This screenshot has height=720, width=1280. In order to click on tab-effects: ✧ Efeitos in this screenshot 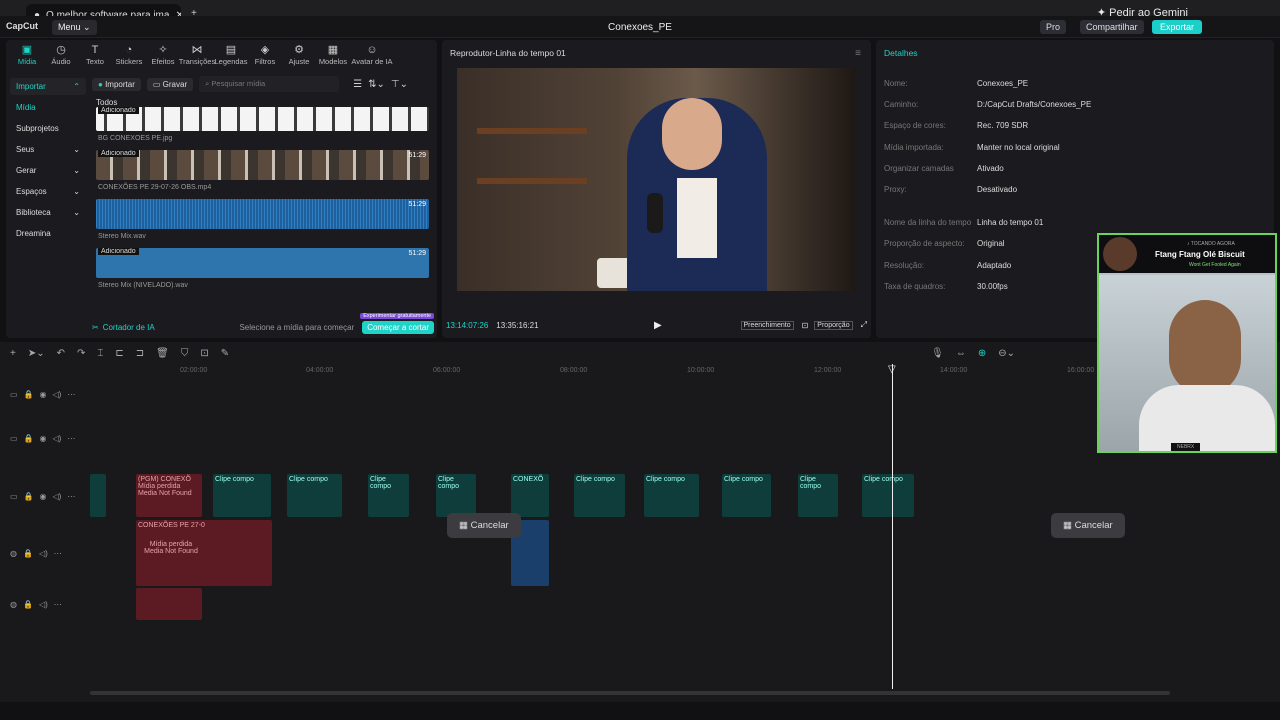, I will do `click(163, 57)`.